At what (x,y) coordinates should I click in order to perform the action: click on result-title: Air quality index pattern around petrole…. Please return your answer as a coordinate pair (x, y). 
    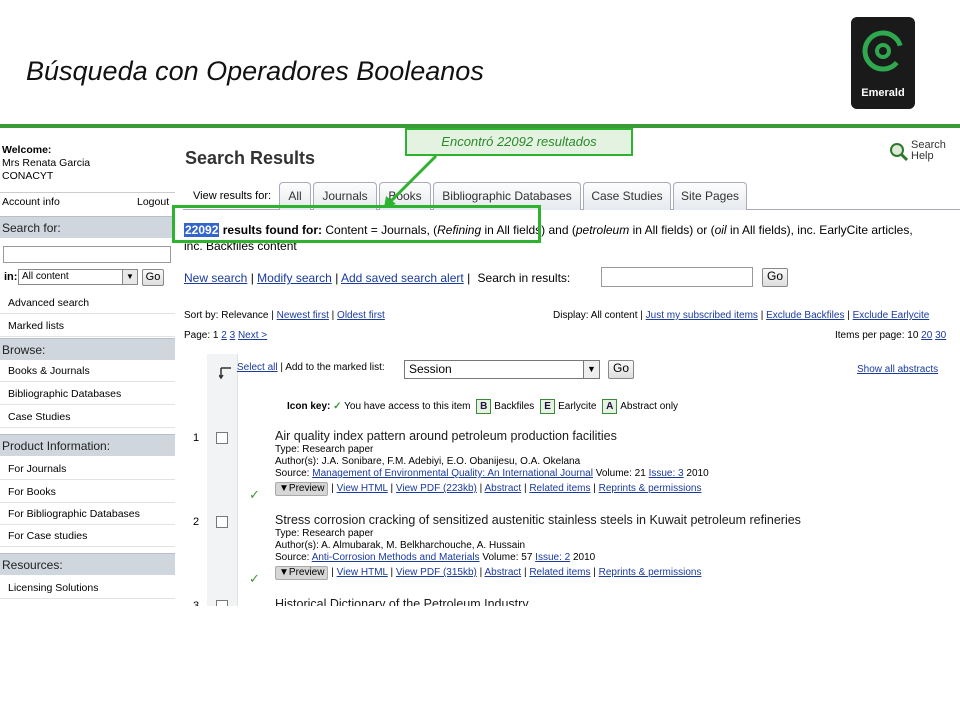
    Looking at the image, I should click on (615, 436).